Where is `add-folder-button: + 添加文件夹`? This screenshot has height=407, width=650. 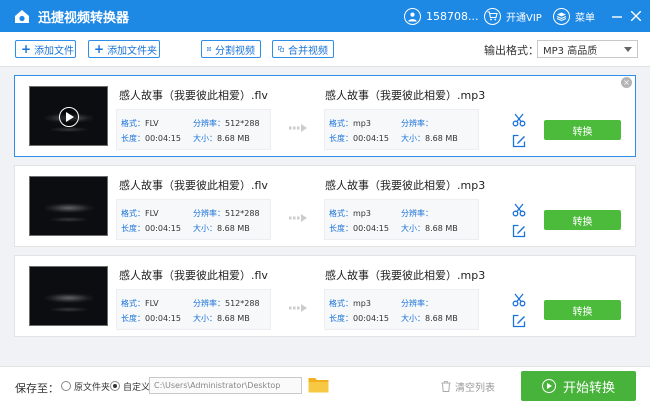 add-folder-button: + 添加文件夹 is located at coordinates (124, 49).